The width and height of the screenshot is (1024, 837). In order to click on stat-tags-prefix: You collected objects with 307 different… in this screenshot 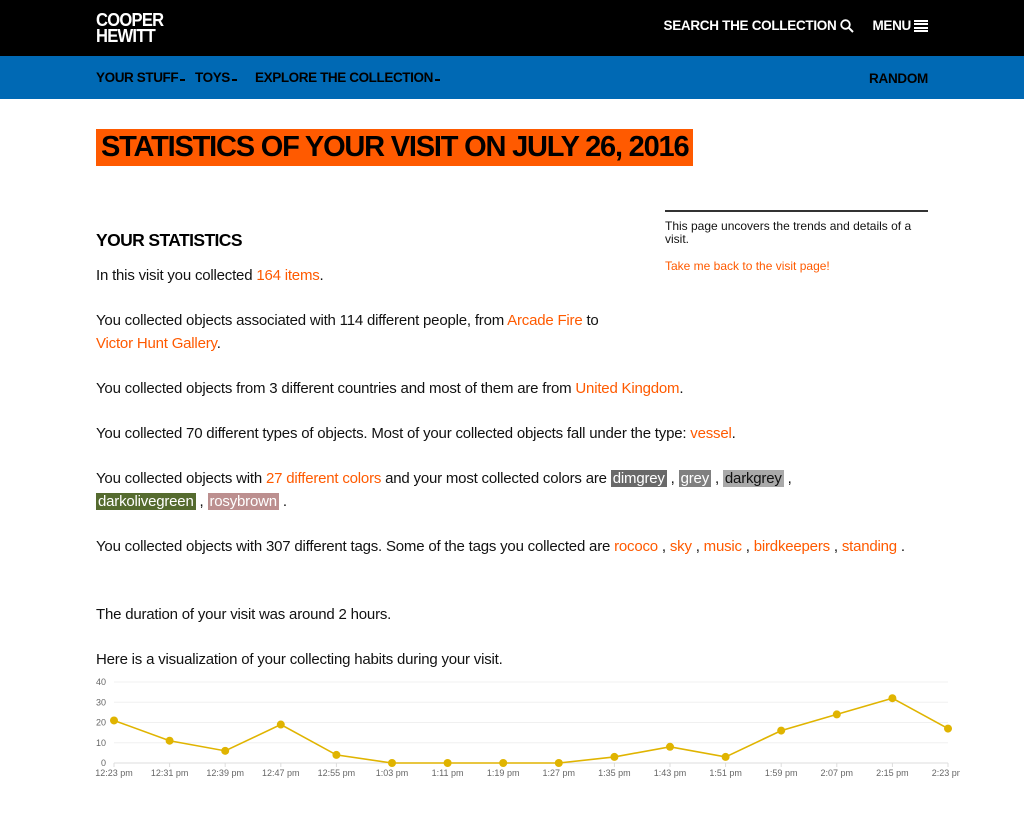, I will do `click(355, 546)`.